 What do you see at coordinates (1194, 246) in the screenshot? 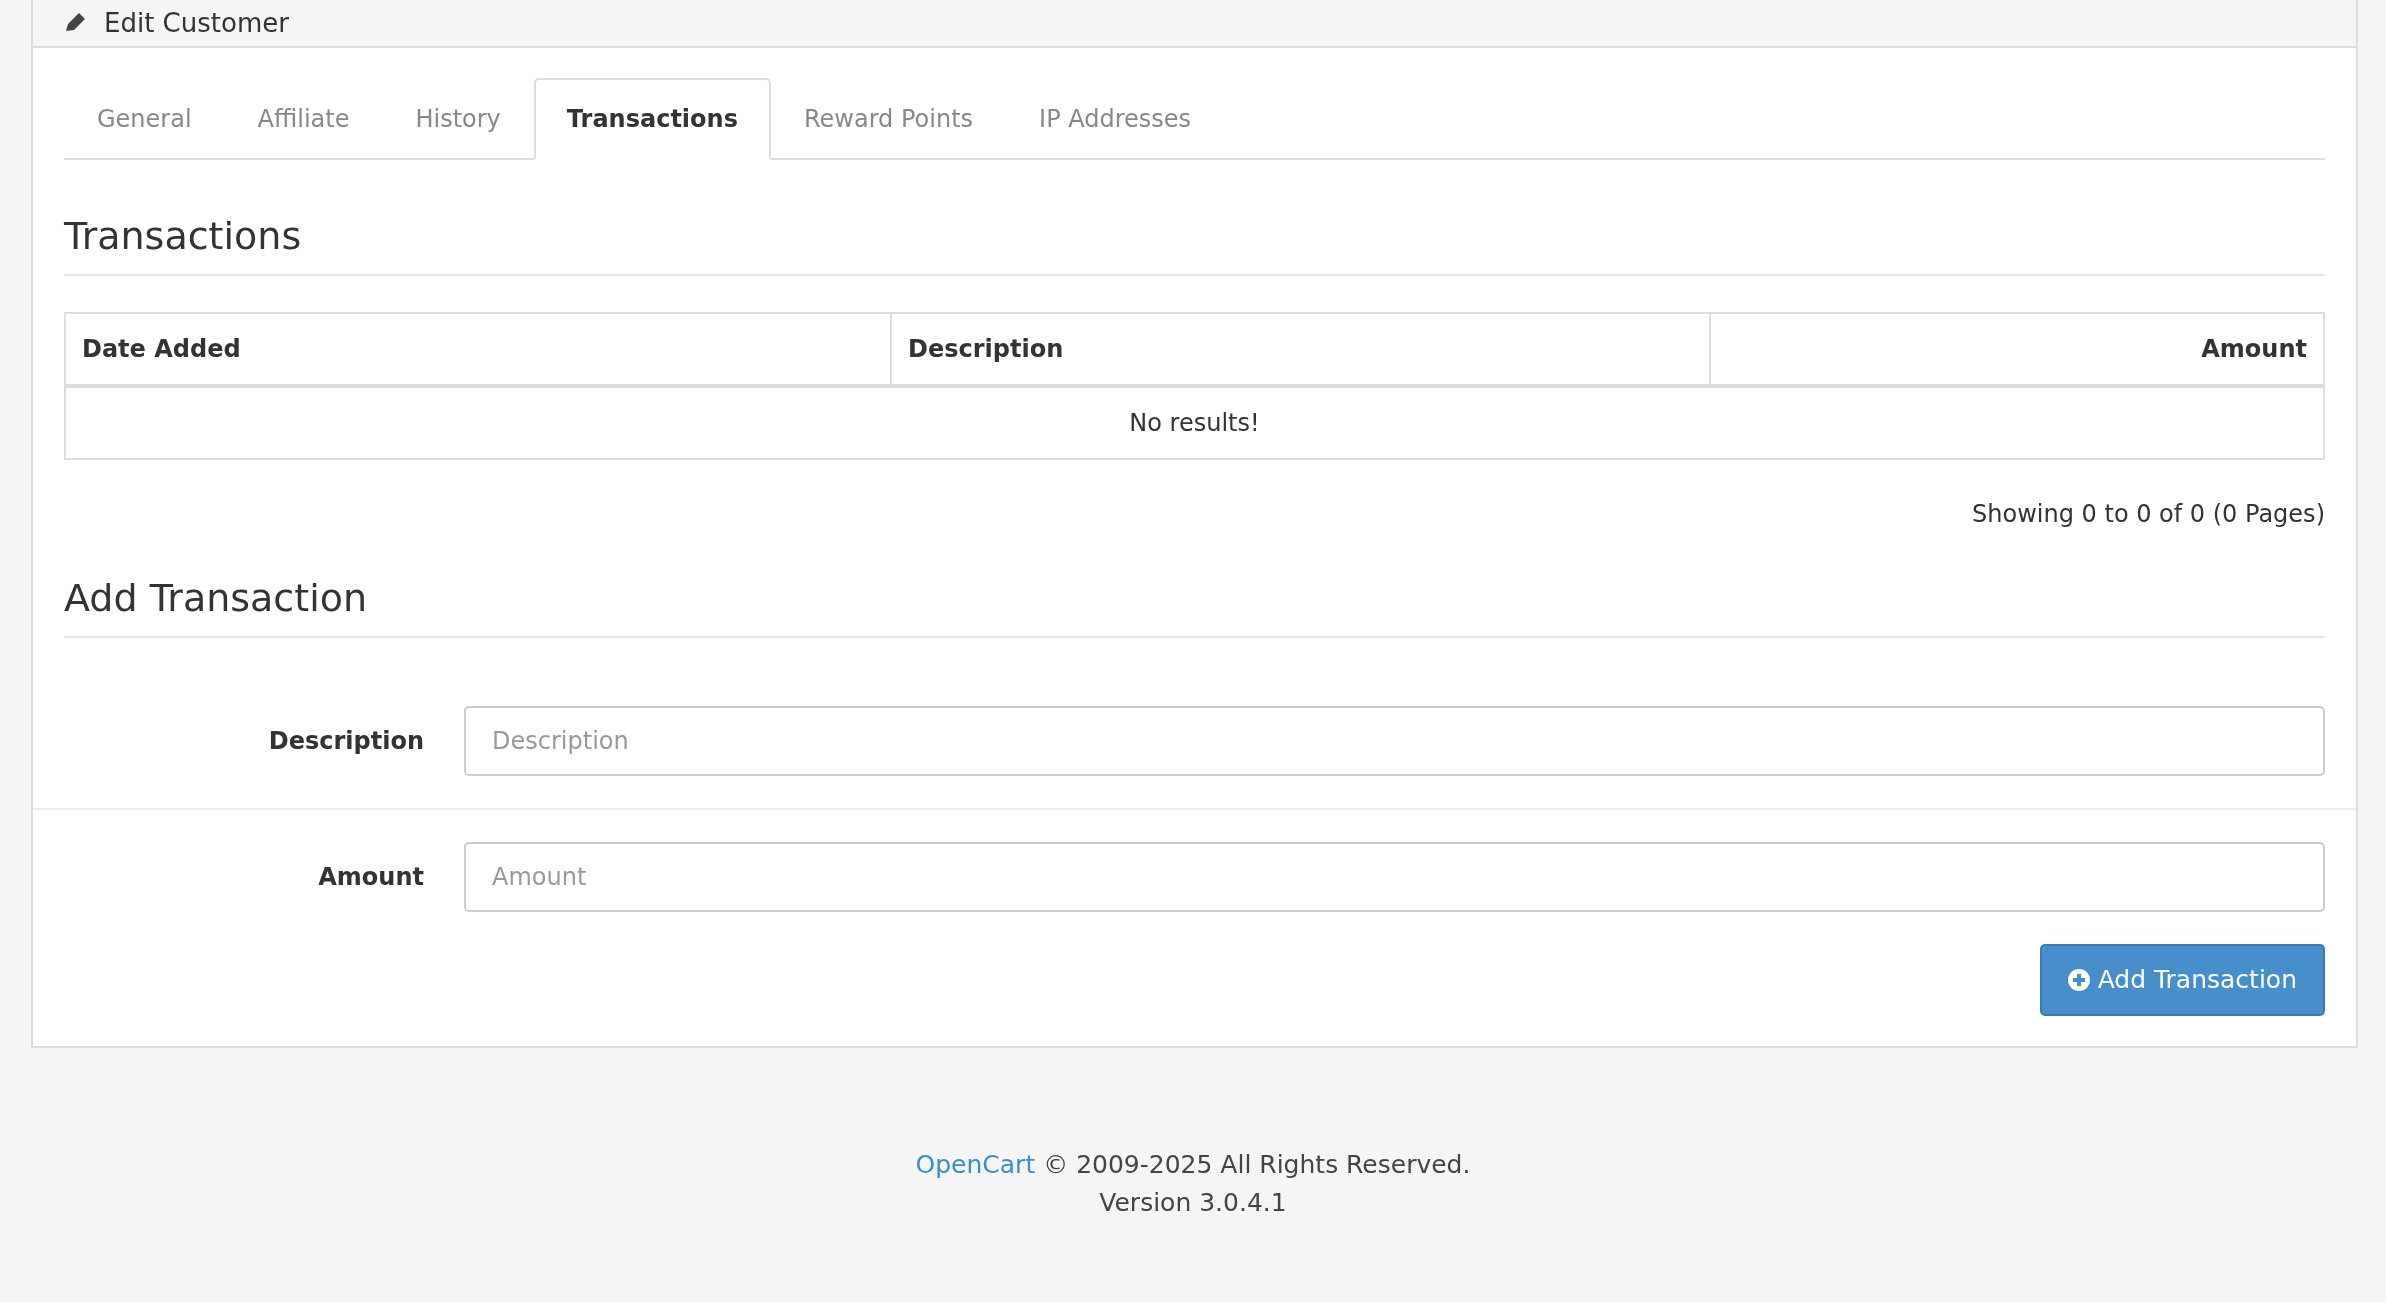
I see `section-heading: Transactions` at bounding box center [1194, 246].